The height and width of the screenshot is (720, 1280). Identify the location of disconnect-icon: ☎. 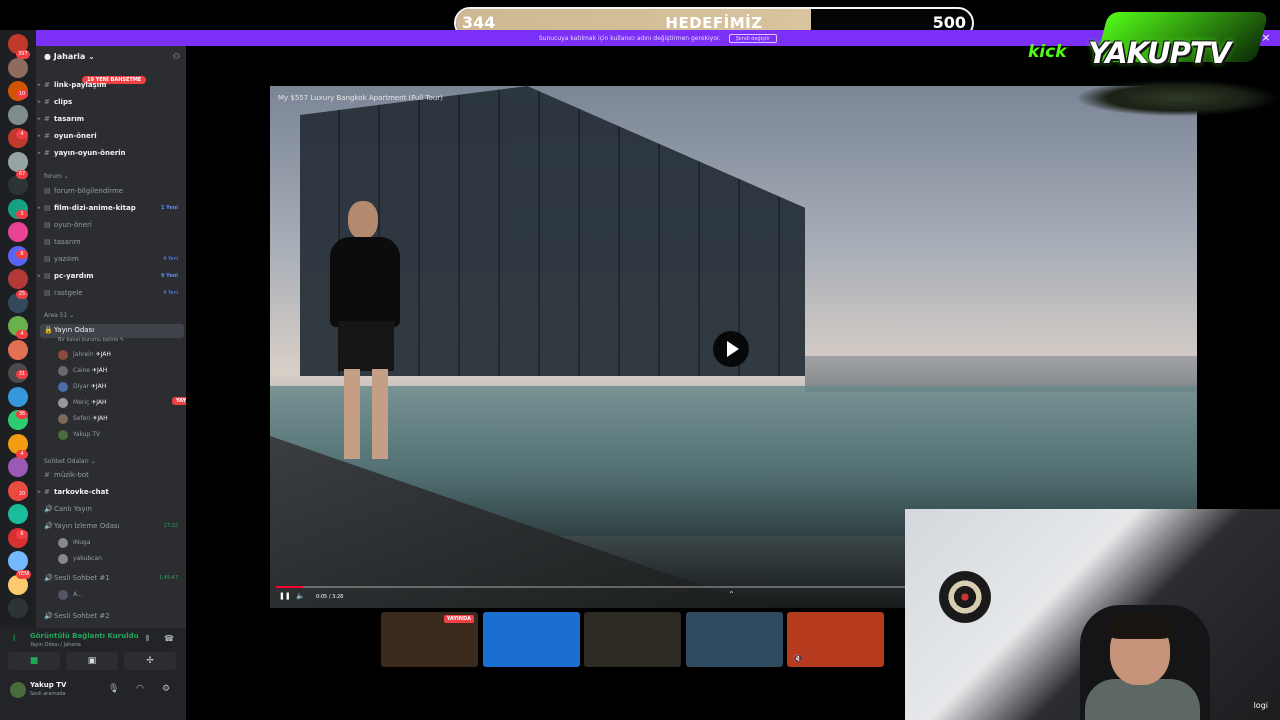
(169, 638).